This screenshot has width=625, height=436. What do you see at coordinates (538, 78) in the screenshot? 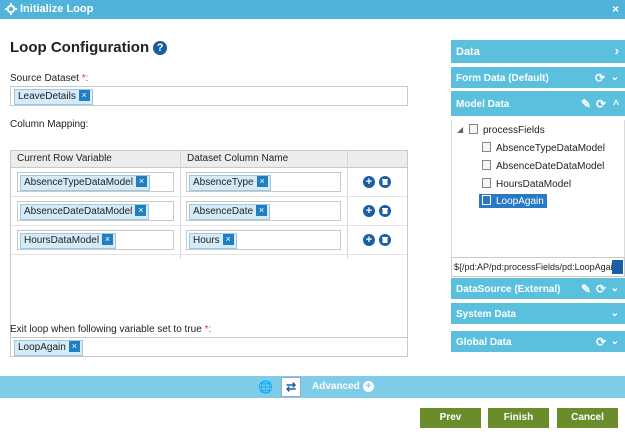
I see `form-data-section: Form Data (Default) ⟳ ⌄` at bounding box center [538, 78].